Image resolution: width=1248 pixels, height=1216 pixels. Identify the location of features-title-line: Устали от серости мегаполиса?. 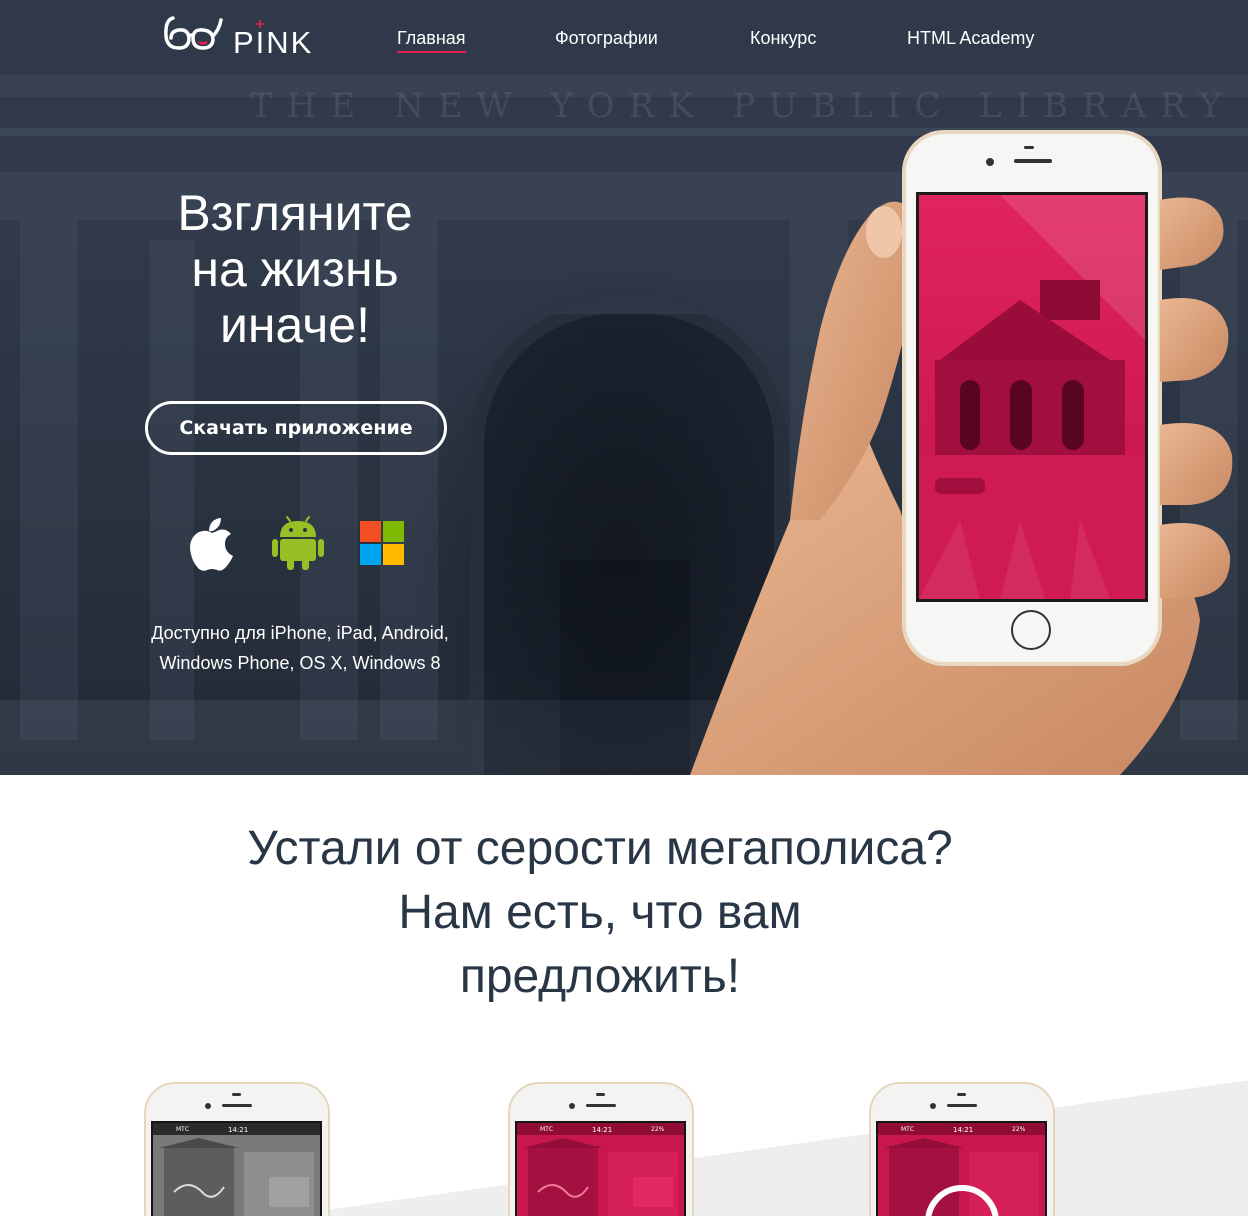
(600, 848).